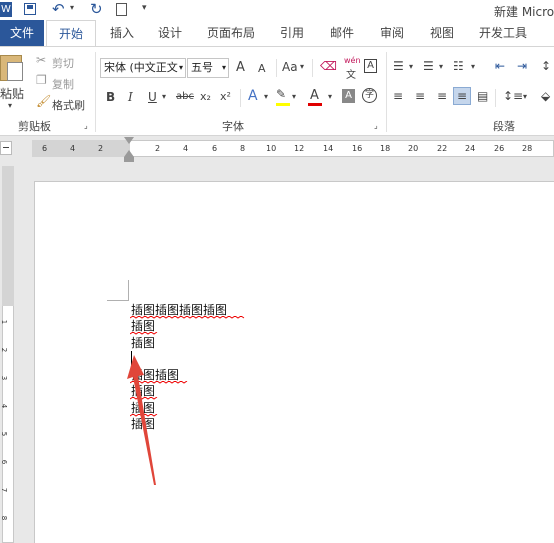  What do you see at coordinates (63, 84) in the screenshot?
I see `copy-button: 复制` at bounding box center [63, 84].